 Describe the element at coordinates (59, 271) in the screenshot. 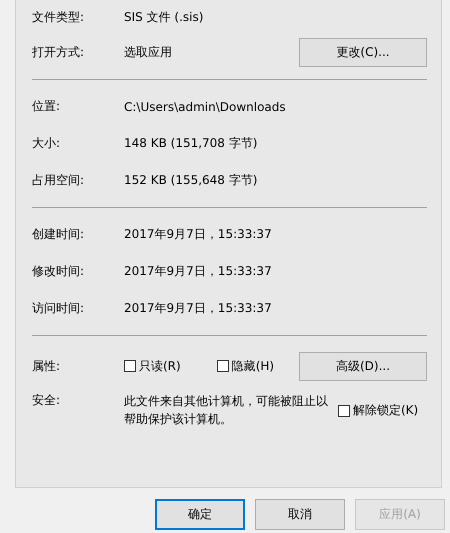

I see `field-label: 修改时间:` at that location.